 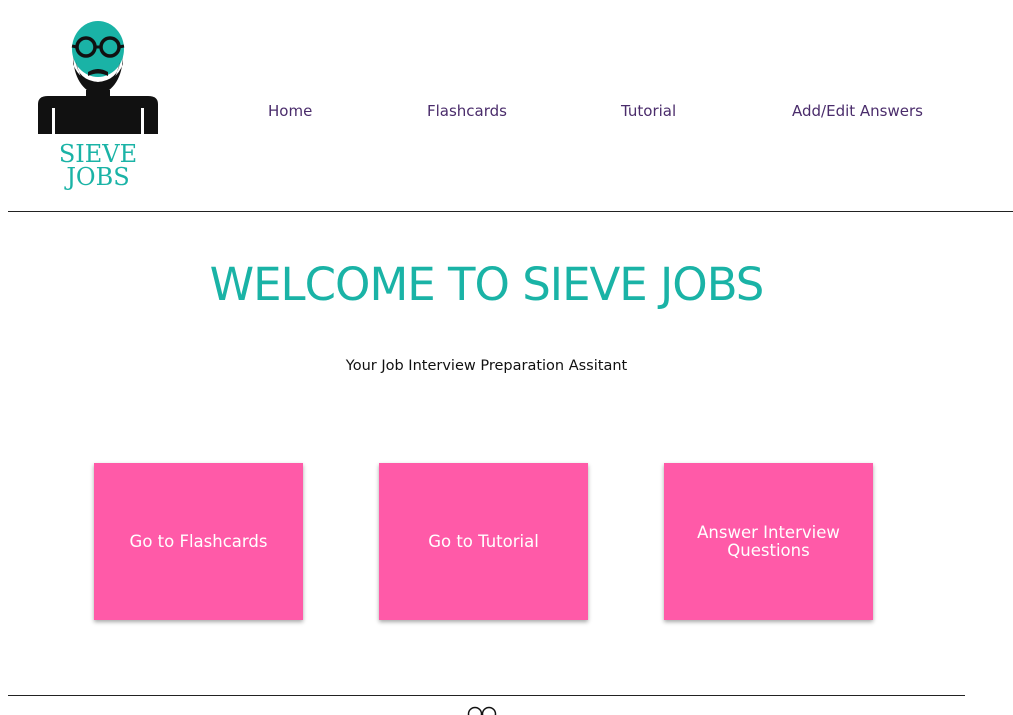 What do you see at coordinates (482, 710) in the screenshot?
I see `glasses-icon` at bounding box center [482, 710].